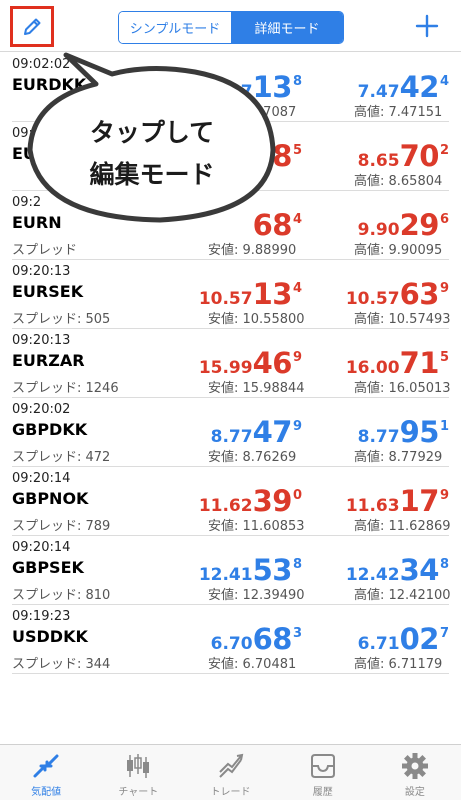 Image resolution: width=461 pixels, height=800 pixels. What do you see at coordinates (444, 81) in the screenshot?
I see `ask-price-fraction: 4` at bounding box center [444, 81].